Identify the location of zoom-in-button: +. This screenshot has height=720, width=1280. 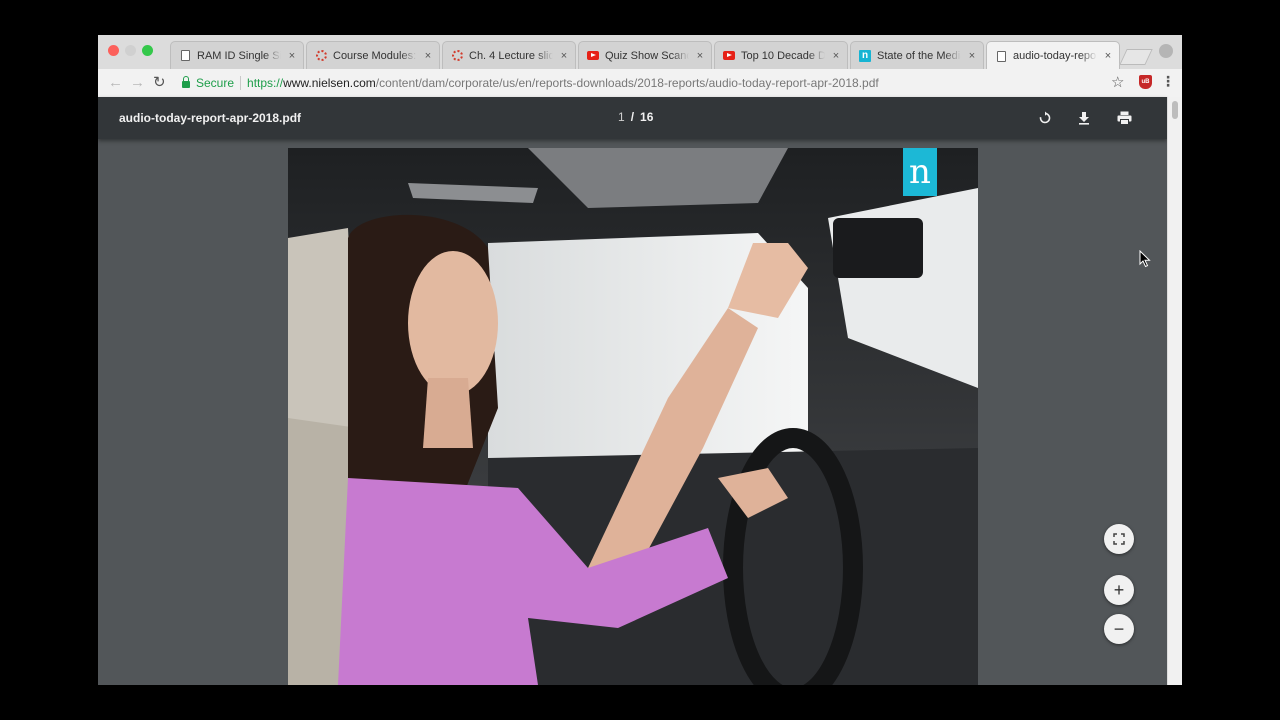
(1119, 590).